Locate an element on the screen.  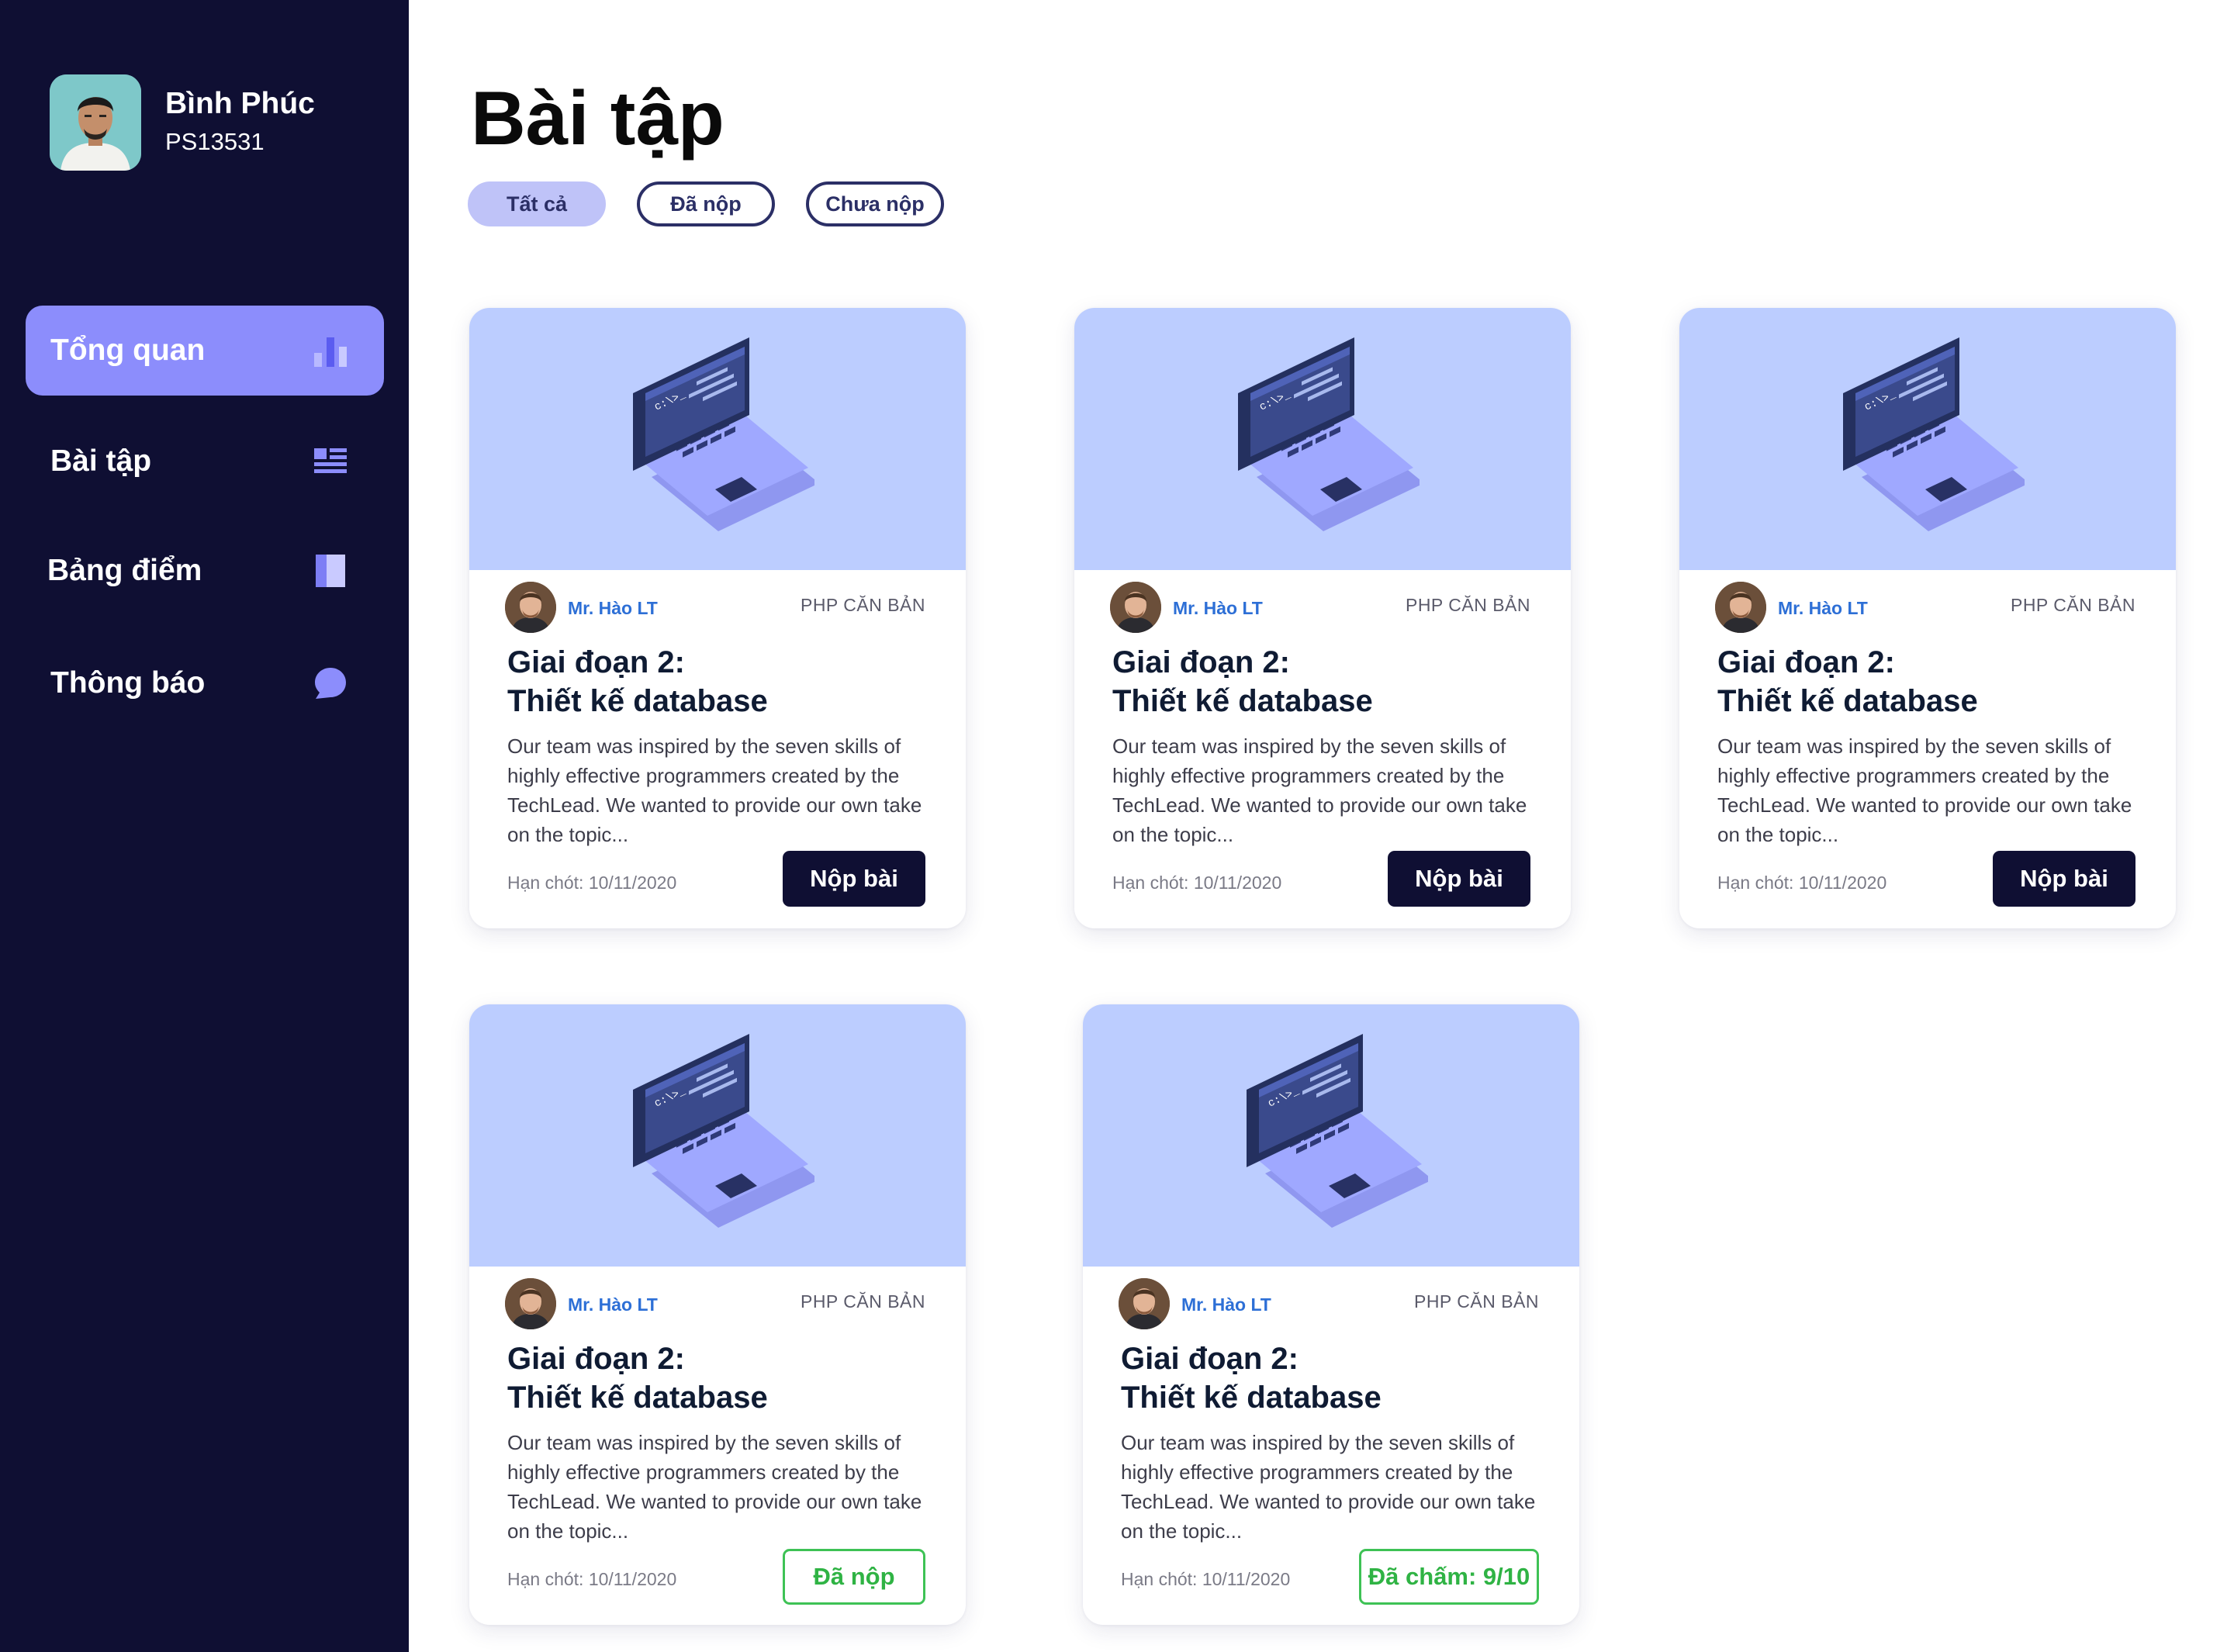
nav-item-assignments: Bài tập is located at coordinates (205, 461).